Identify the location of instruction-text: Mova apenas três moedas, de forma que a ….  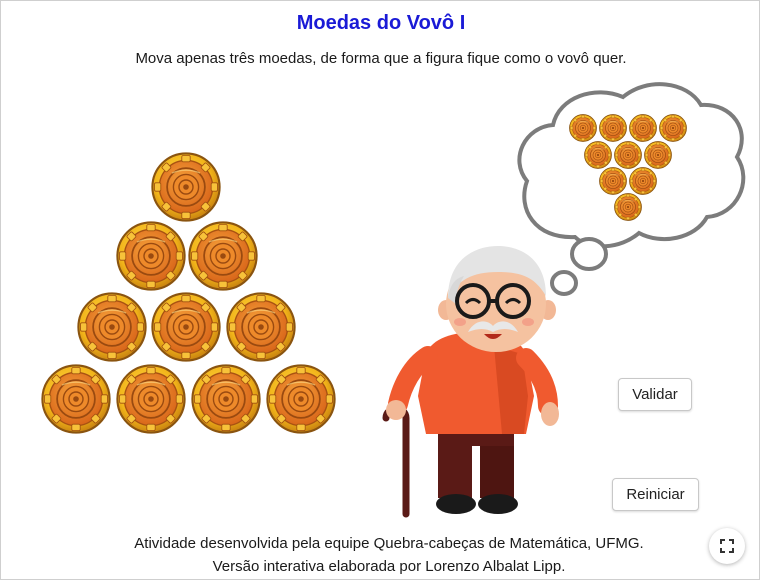
(381, 58).